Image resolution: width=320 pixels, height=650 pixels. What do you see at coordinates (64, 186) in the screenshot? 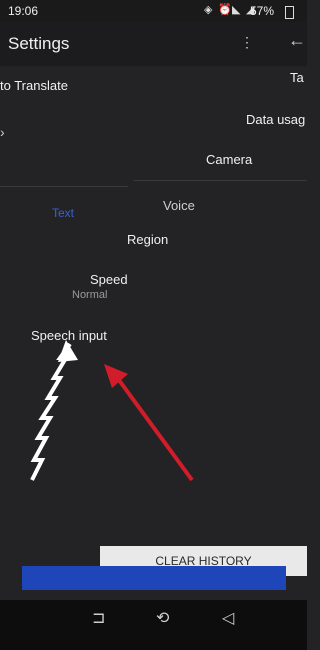
I see `divider-left` at bounding box center [64, 186].